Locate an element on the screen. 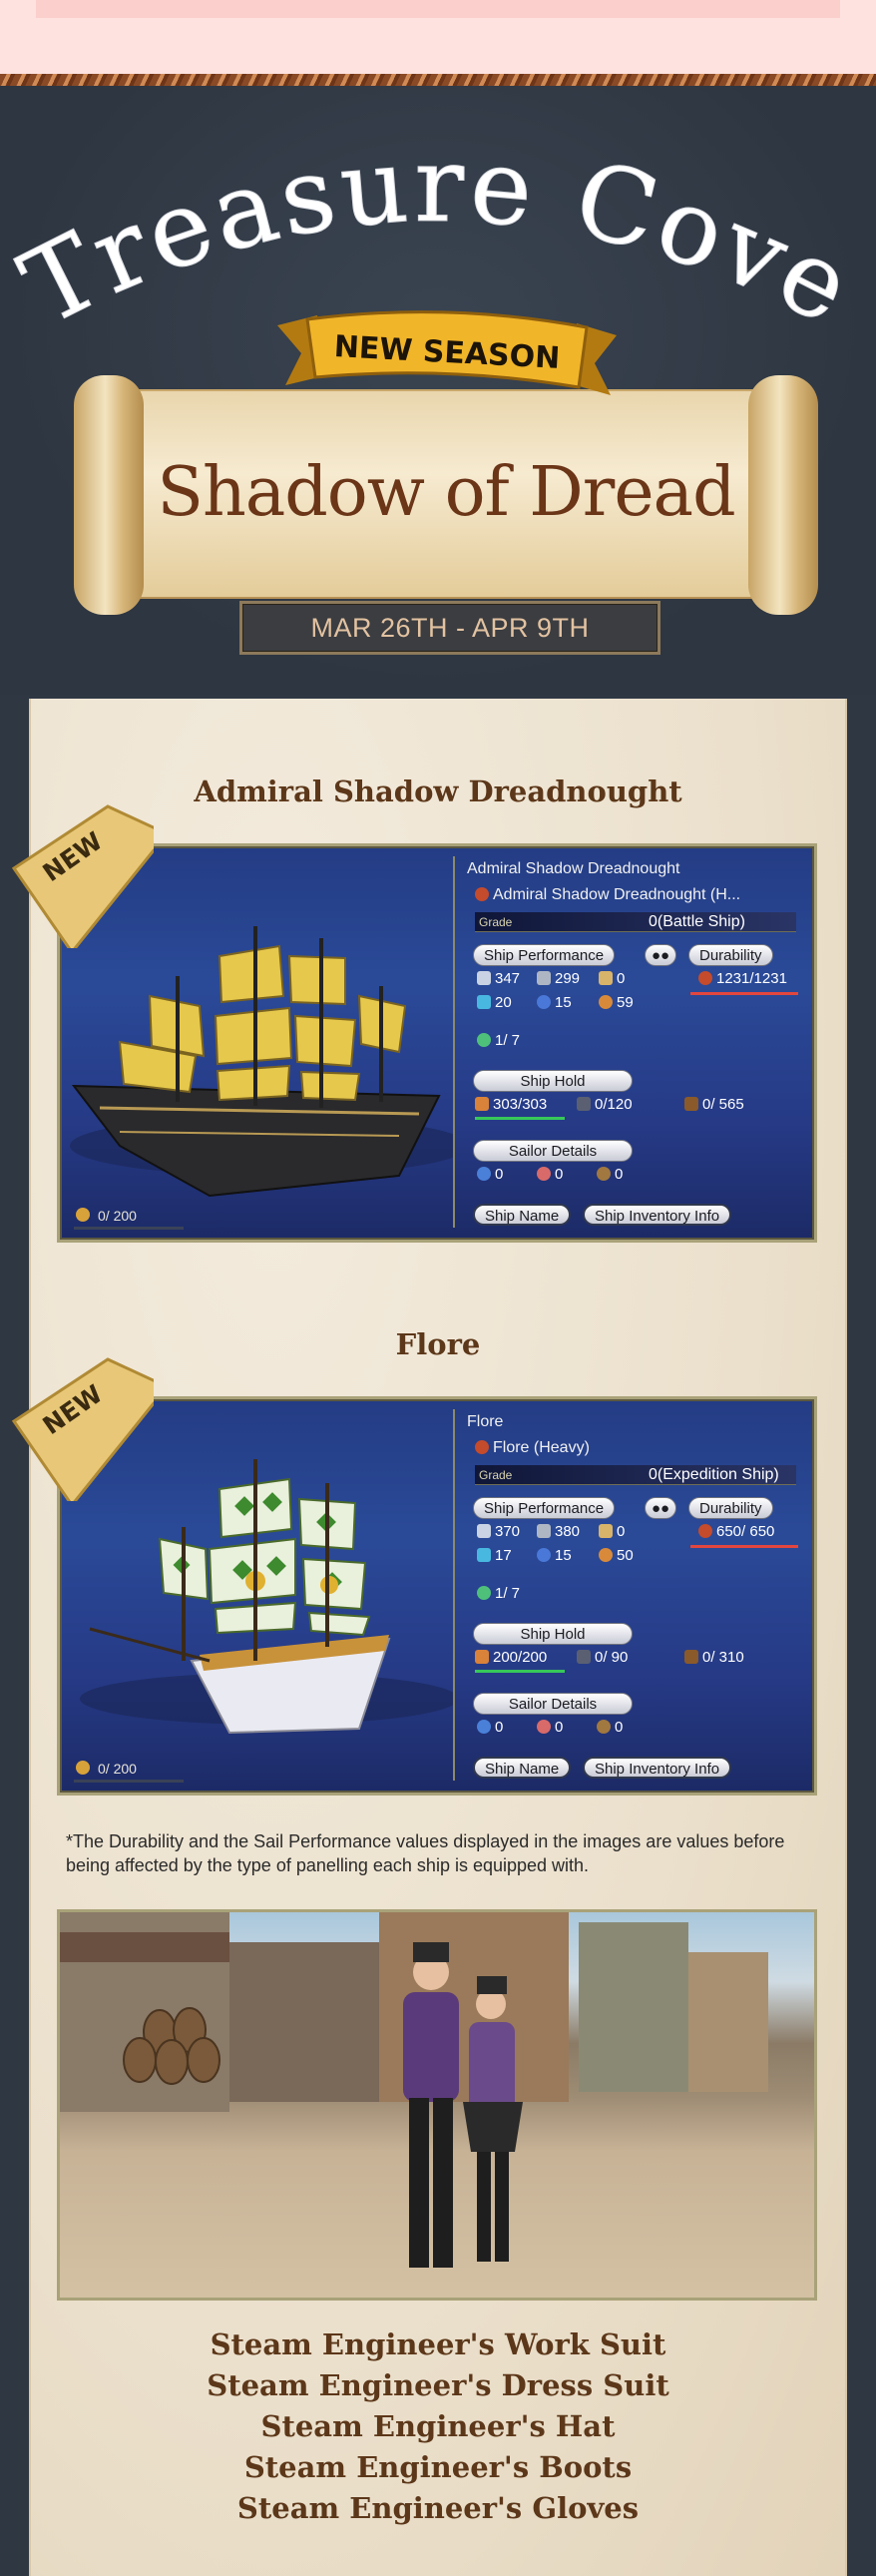  crew-value: 1/ 7 is located at coordinates (508, 1040).